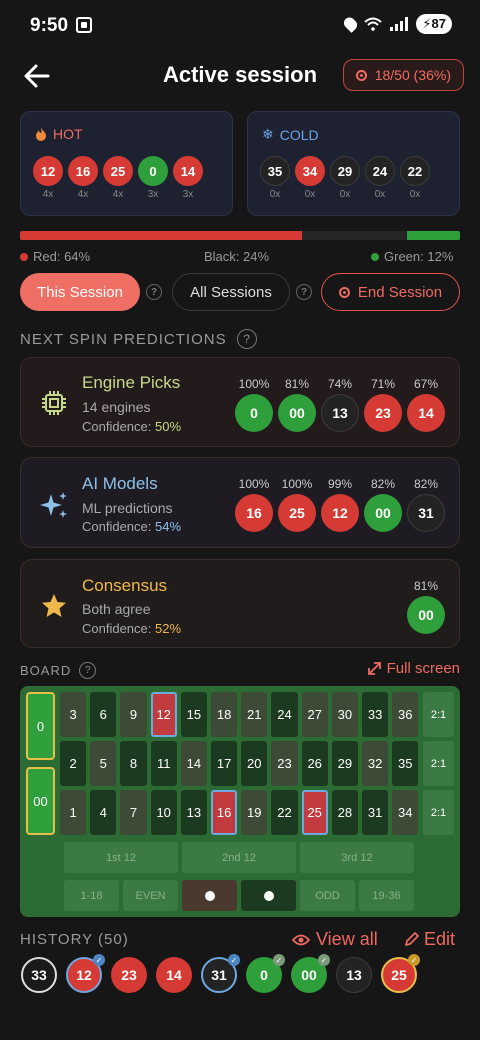  Describe the element at coordinates (335, 939) in the screenshot. I see `view-all-button: View all` at that location.